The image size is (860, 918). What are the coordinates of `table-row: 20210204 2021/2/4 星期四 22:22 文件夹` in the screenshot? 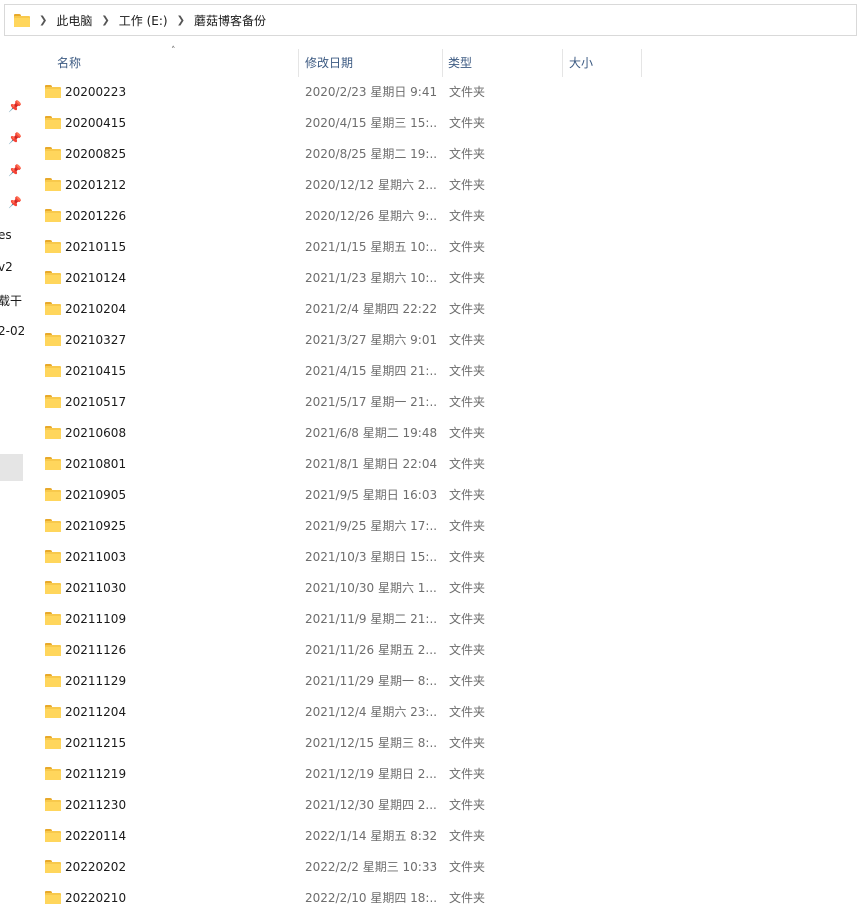 It's located at (450, 309).